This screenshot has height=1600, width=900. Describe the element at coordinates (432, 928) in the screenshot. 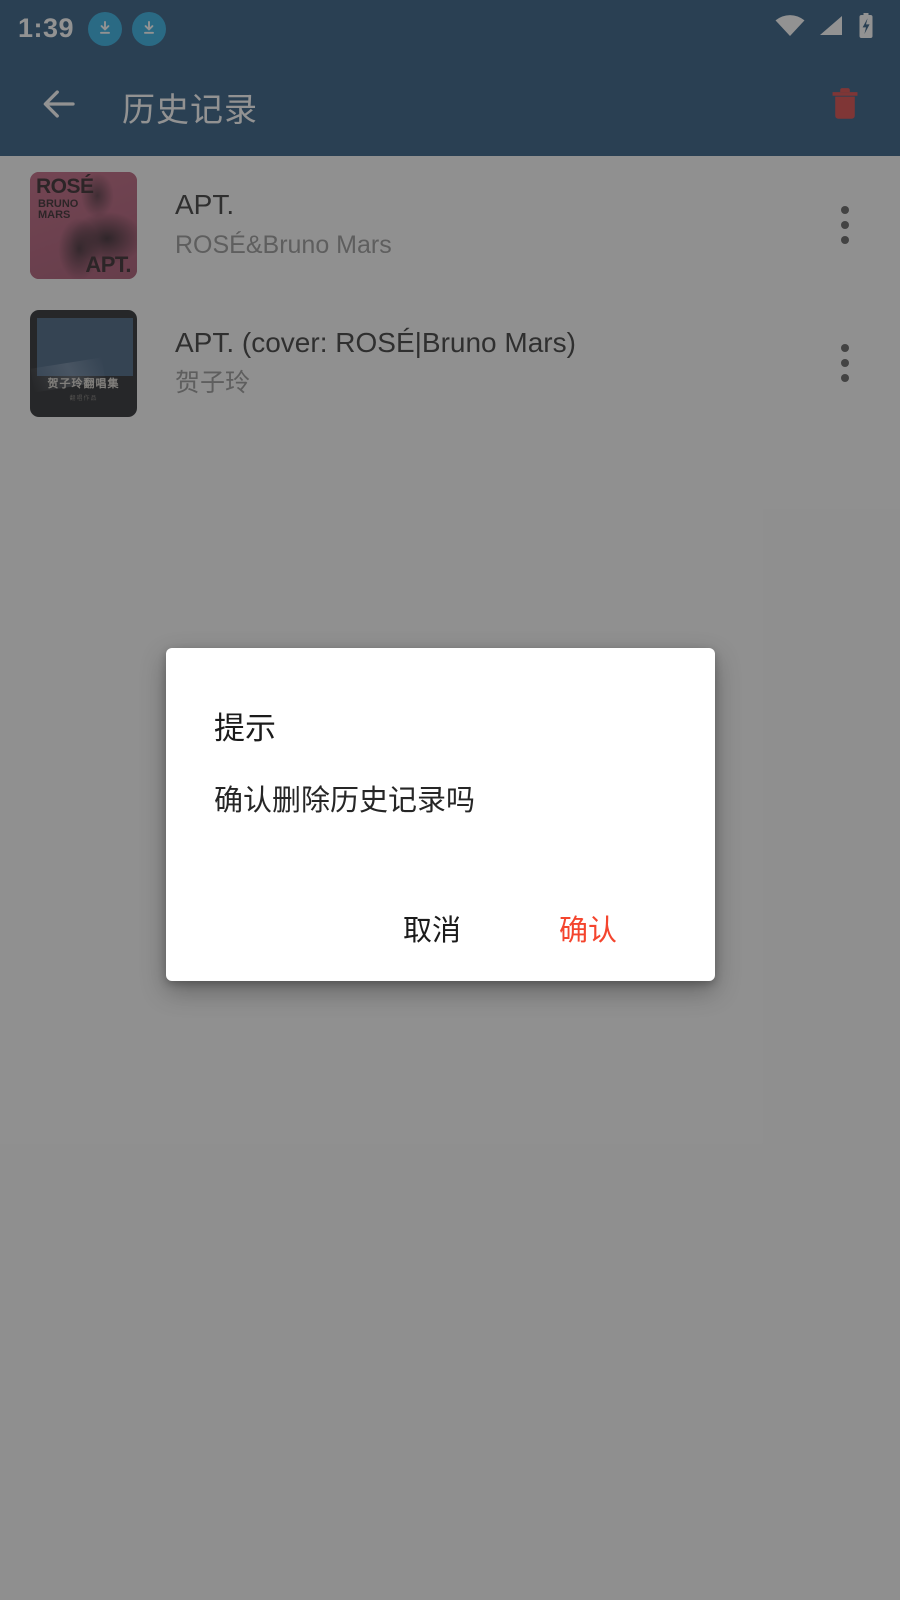

I see `cancel-button: 取消` at that location.